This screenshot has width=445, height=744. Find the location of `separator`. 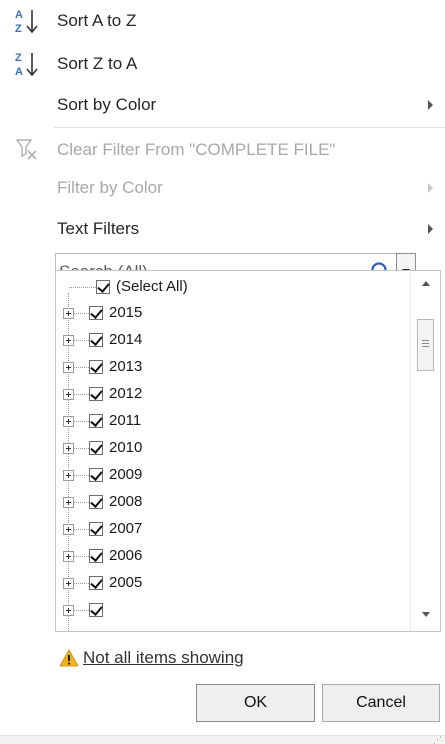

separator is located at coordinates (249, 127).